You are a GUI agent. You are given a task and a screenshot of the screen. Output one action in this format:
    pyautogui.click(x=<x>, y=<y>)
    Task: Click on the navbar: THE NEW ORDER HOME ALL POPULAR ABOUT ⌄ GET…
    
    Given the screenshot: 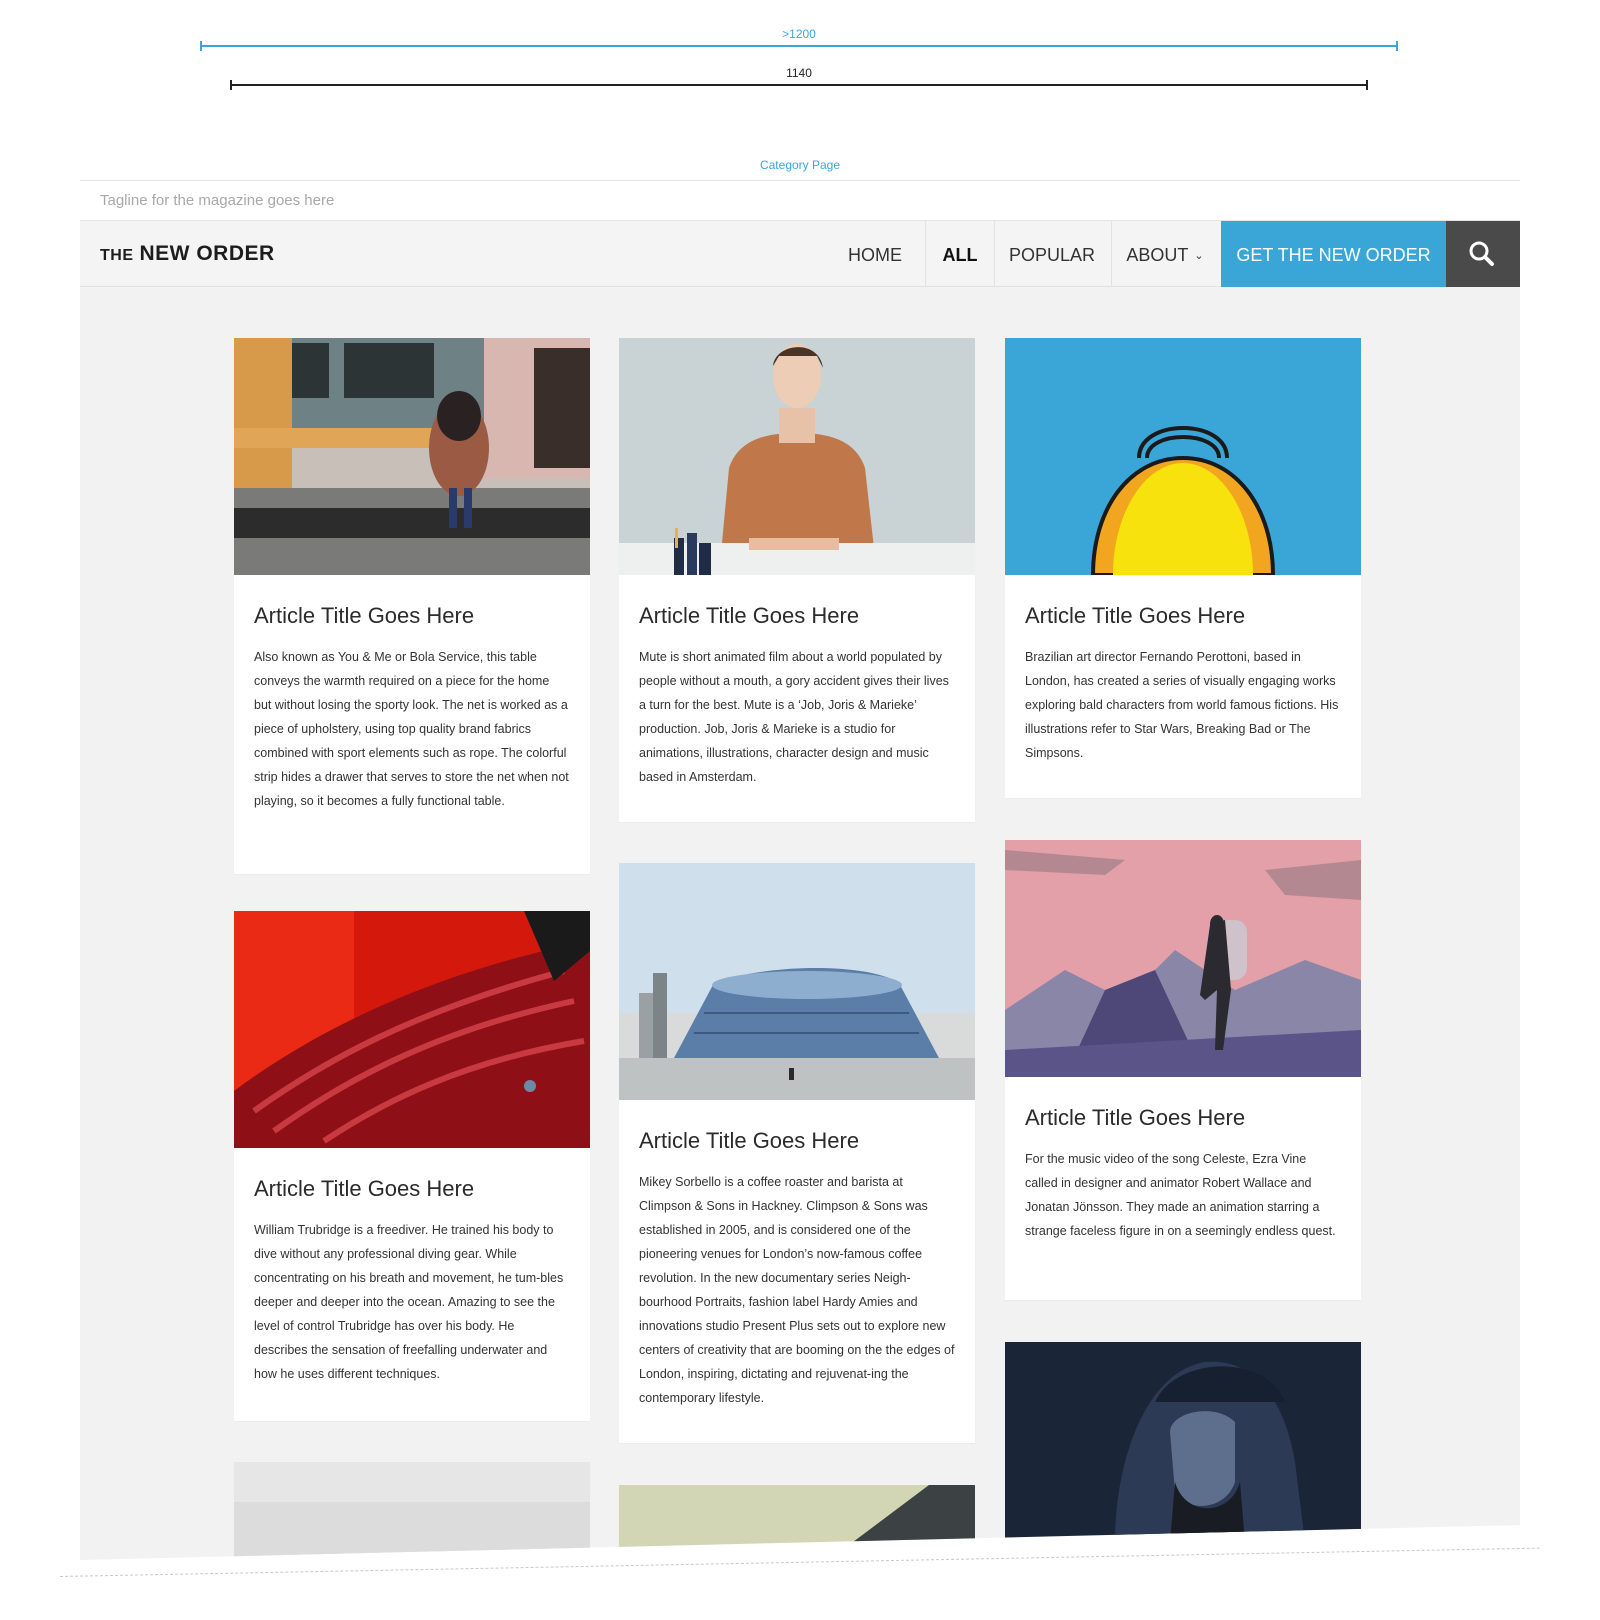 What is the action you would take?
    pyautogui.click(x=800, y=254)
    